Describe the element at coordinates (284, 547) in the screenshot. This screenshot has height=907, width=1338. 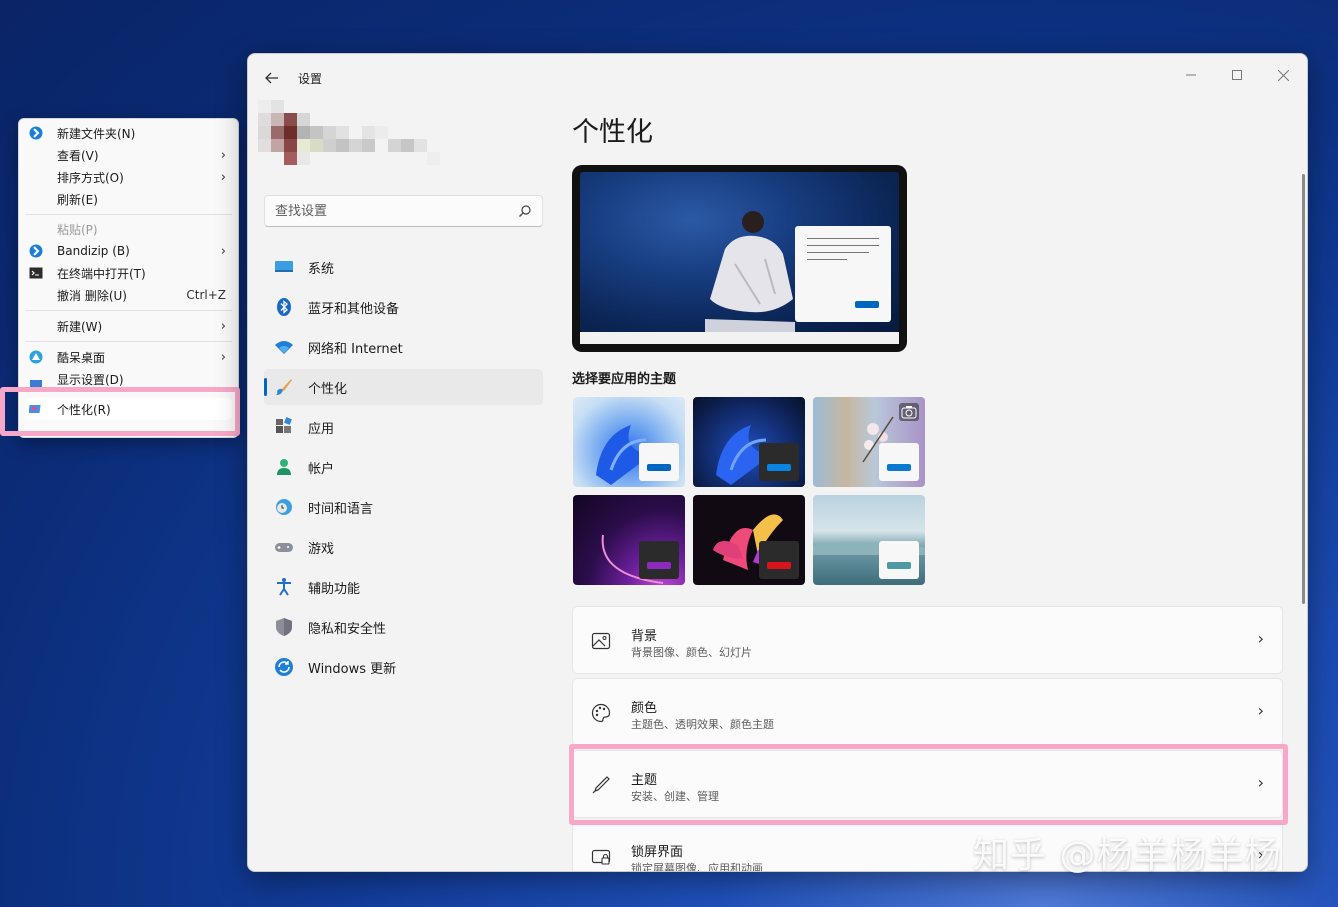
I see `gamepad-icon` at that location.